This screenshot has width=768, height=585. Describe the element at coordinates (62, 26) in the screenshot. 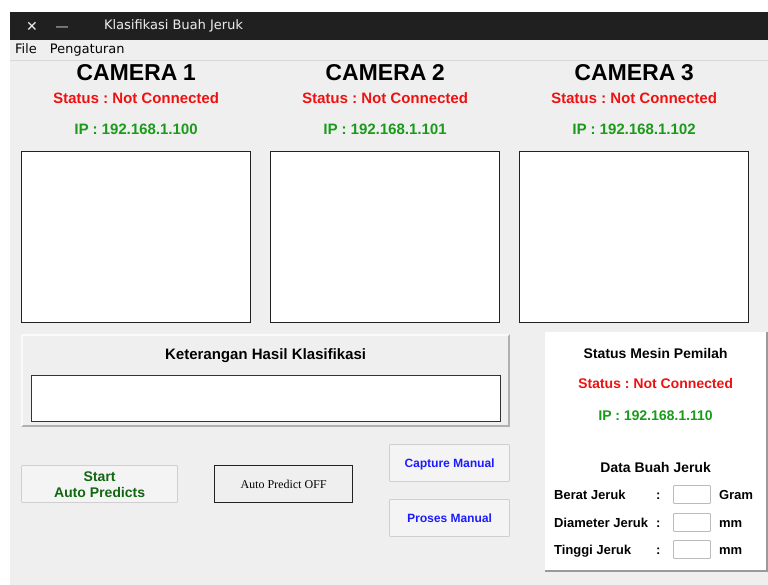

I see `minimize-button: —` at that location.